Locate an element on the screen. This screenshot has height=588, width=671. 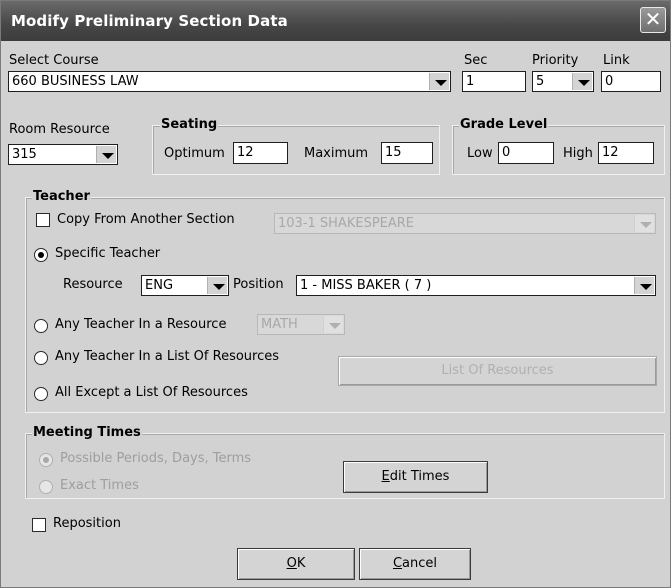
resource-dropdown: ENG is located at coordinates (185, 285).